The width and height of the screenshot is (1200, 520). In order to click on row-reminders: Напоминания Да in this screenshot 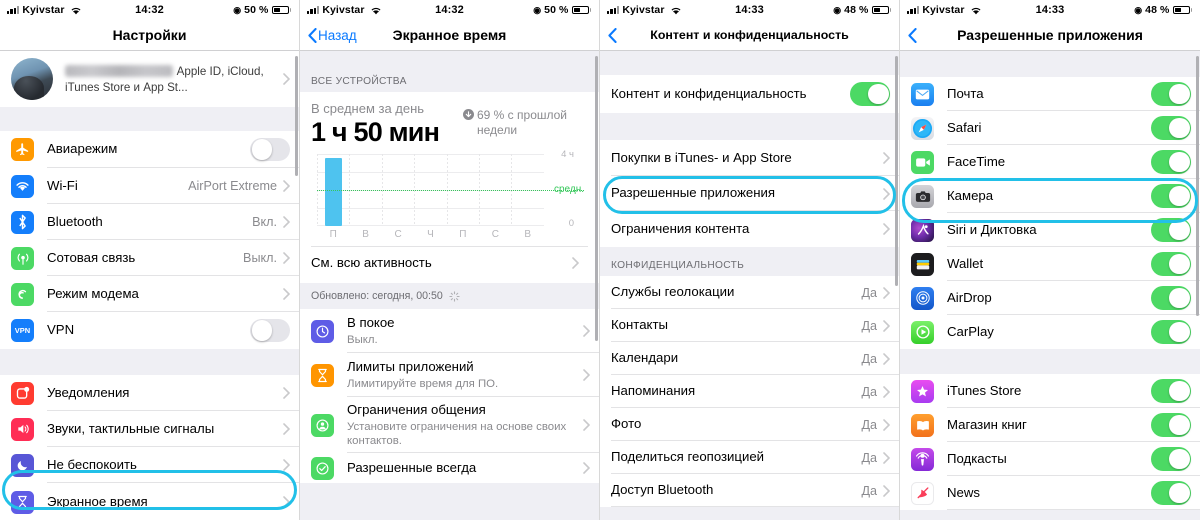, I will do `click(749, 391)`.